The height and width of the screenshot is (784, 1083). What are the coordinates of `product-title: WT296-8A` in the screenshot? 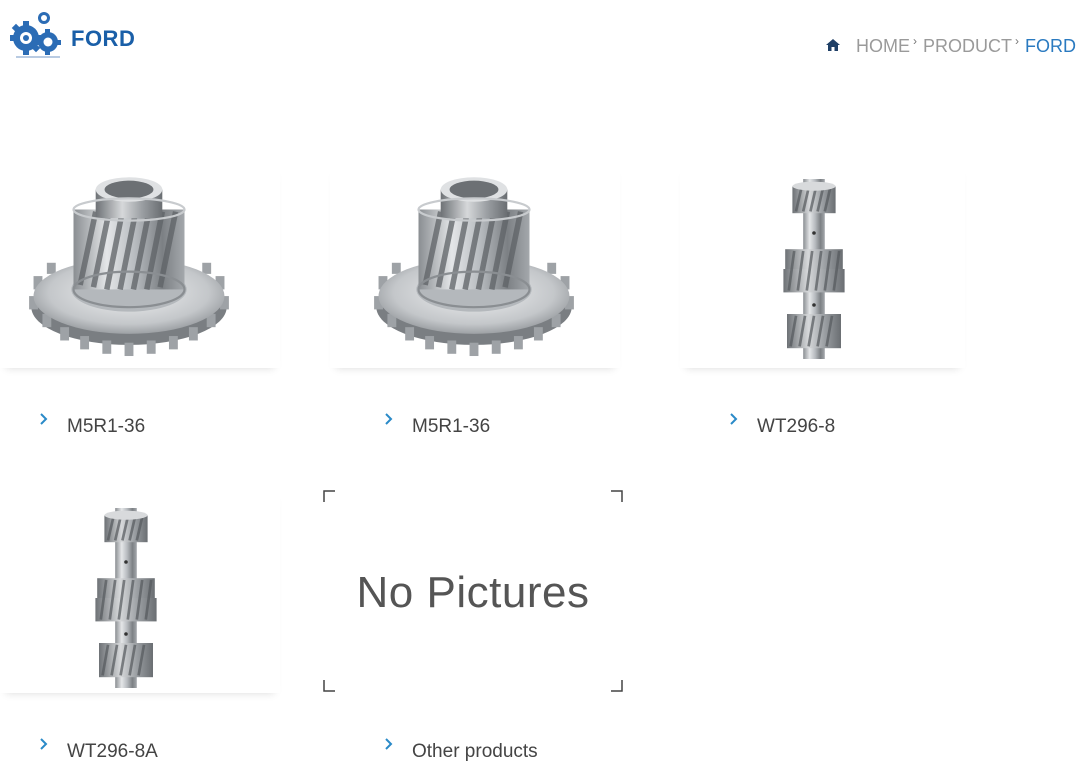 It's located at (98, 752).